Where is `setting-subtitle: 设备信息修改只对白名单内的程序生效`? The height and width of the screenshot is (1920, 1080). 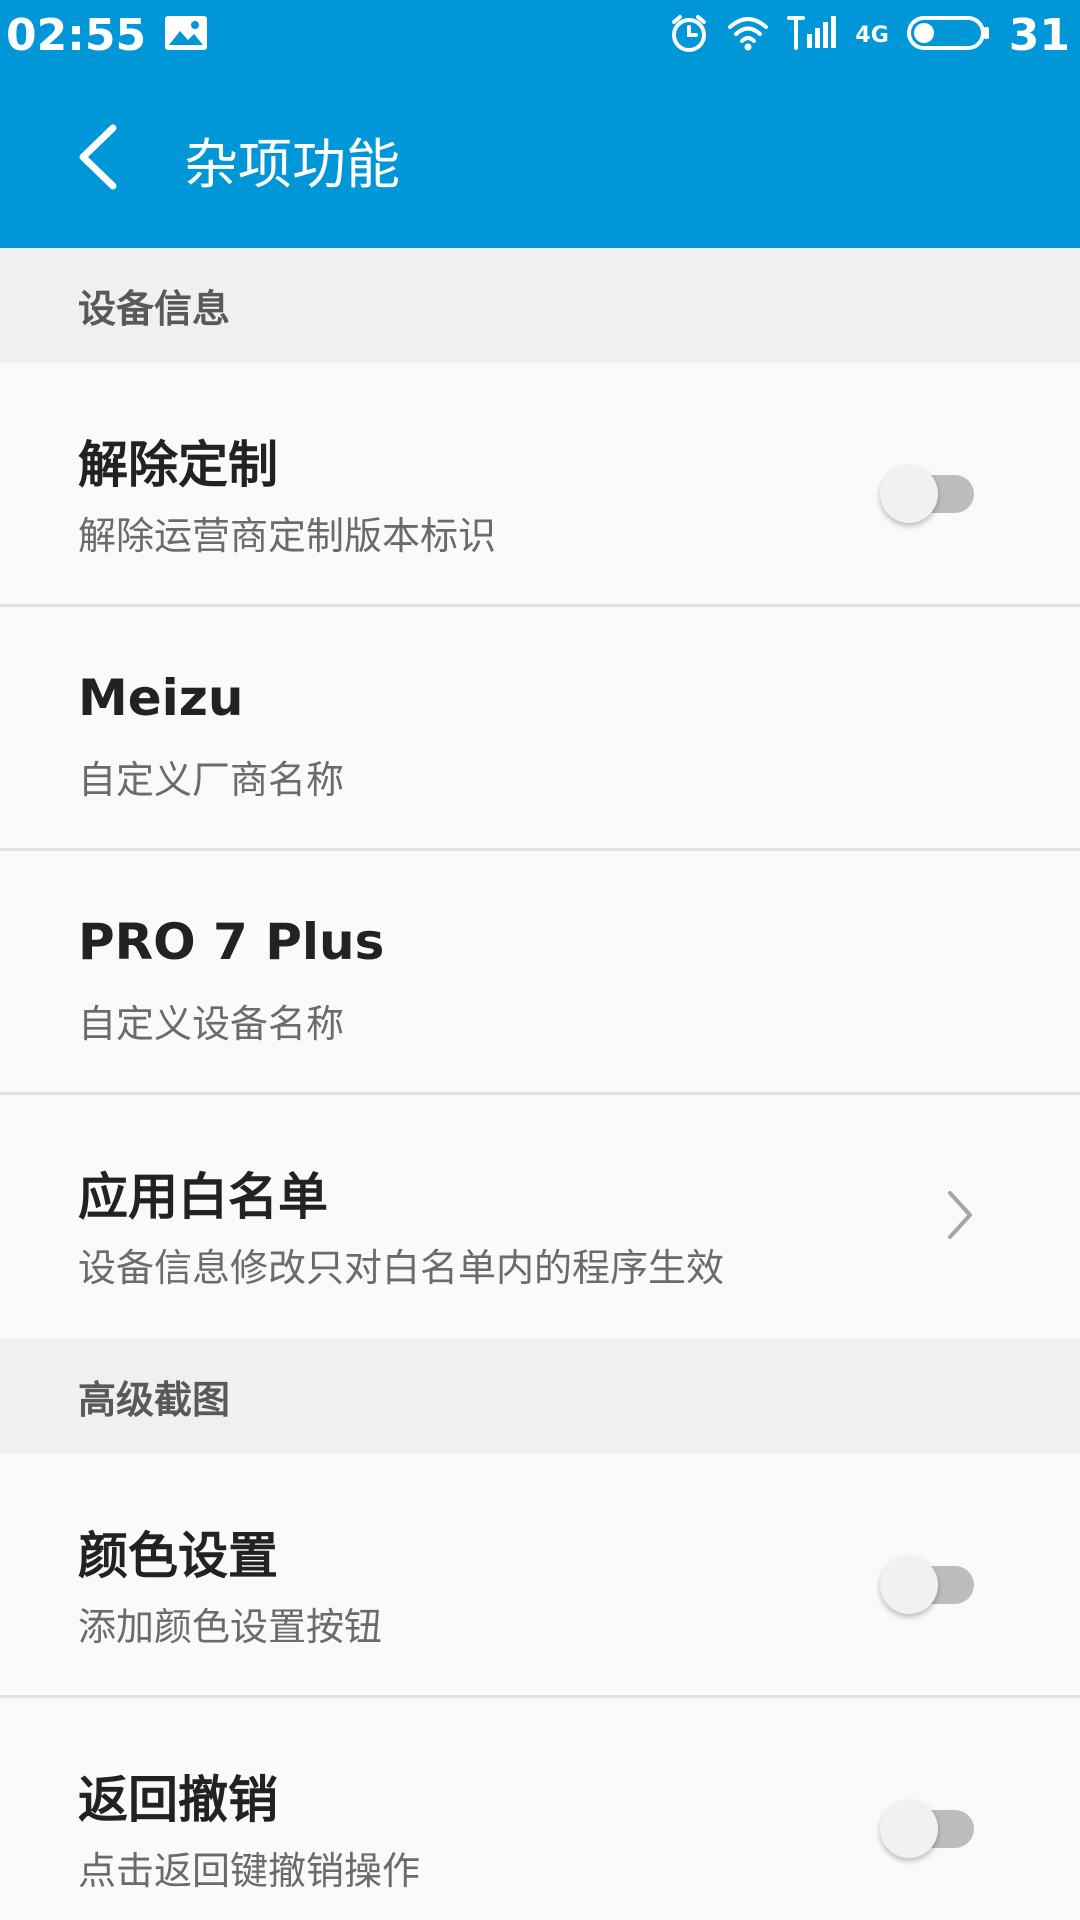
setting-subtitle: 设备信息修改只对白名单内的程序生效 is located at coordinates (401, 1268).